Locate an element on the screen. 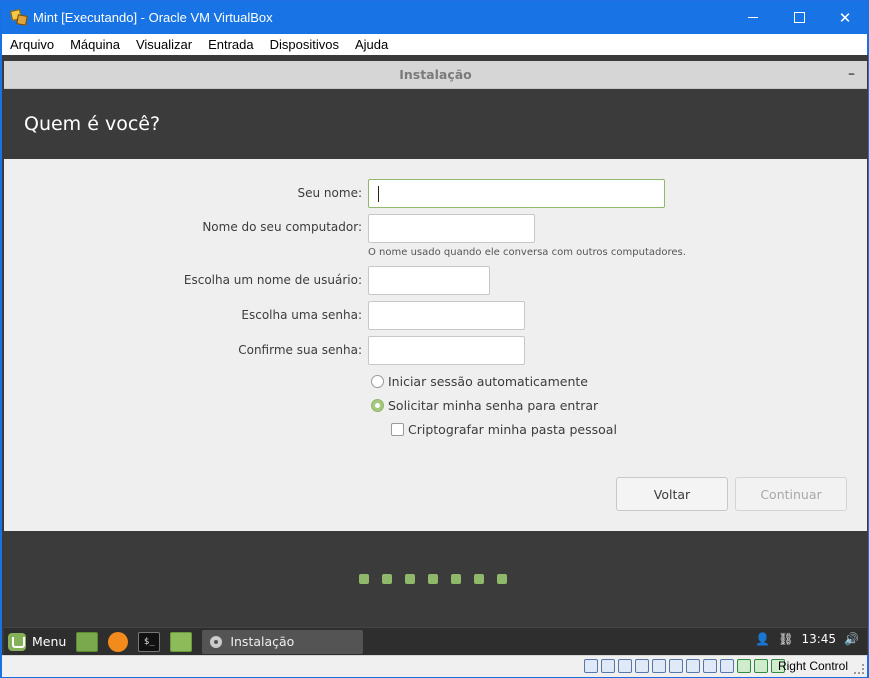  menu-visualizar: Visualizar is located at coordinates (164, 44).